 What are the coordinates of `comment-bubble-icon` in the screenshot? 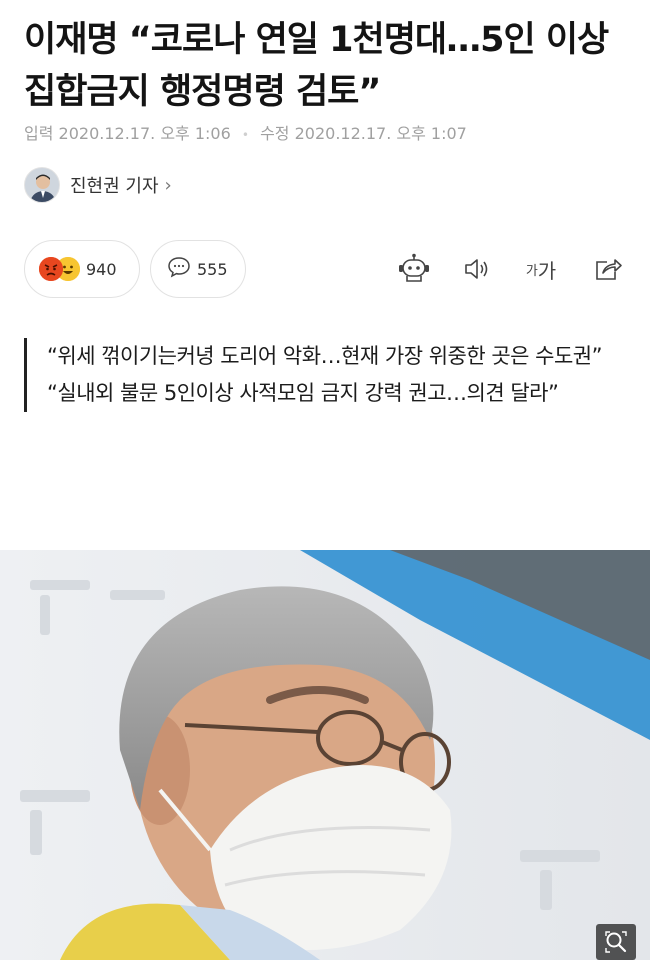 It's located at (179, 269).